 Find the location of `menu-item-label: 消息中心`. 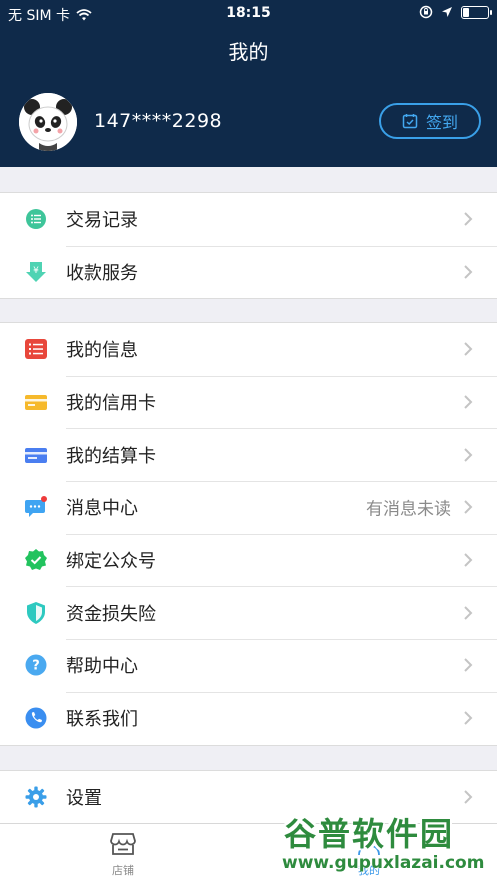

menu-item-label: 消息中心 is located at coordinates (102, 509).